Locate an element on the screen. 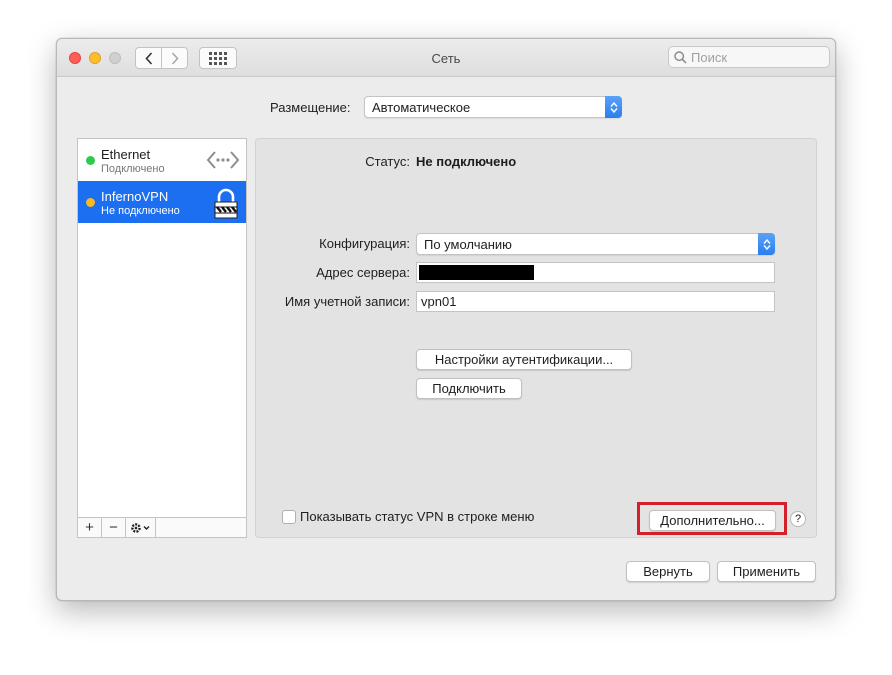 This screenshot has width=892, height=675. server-address-field is located at coordinates (595, 272).